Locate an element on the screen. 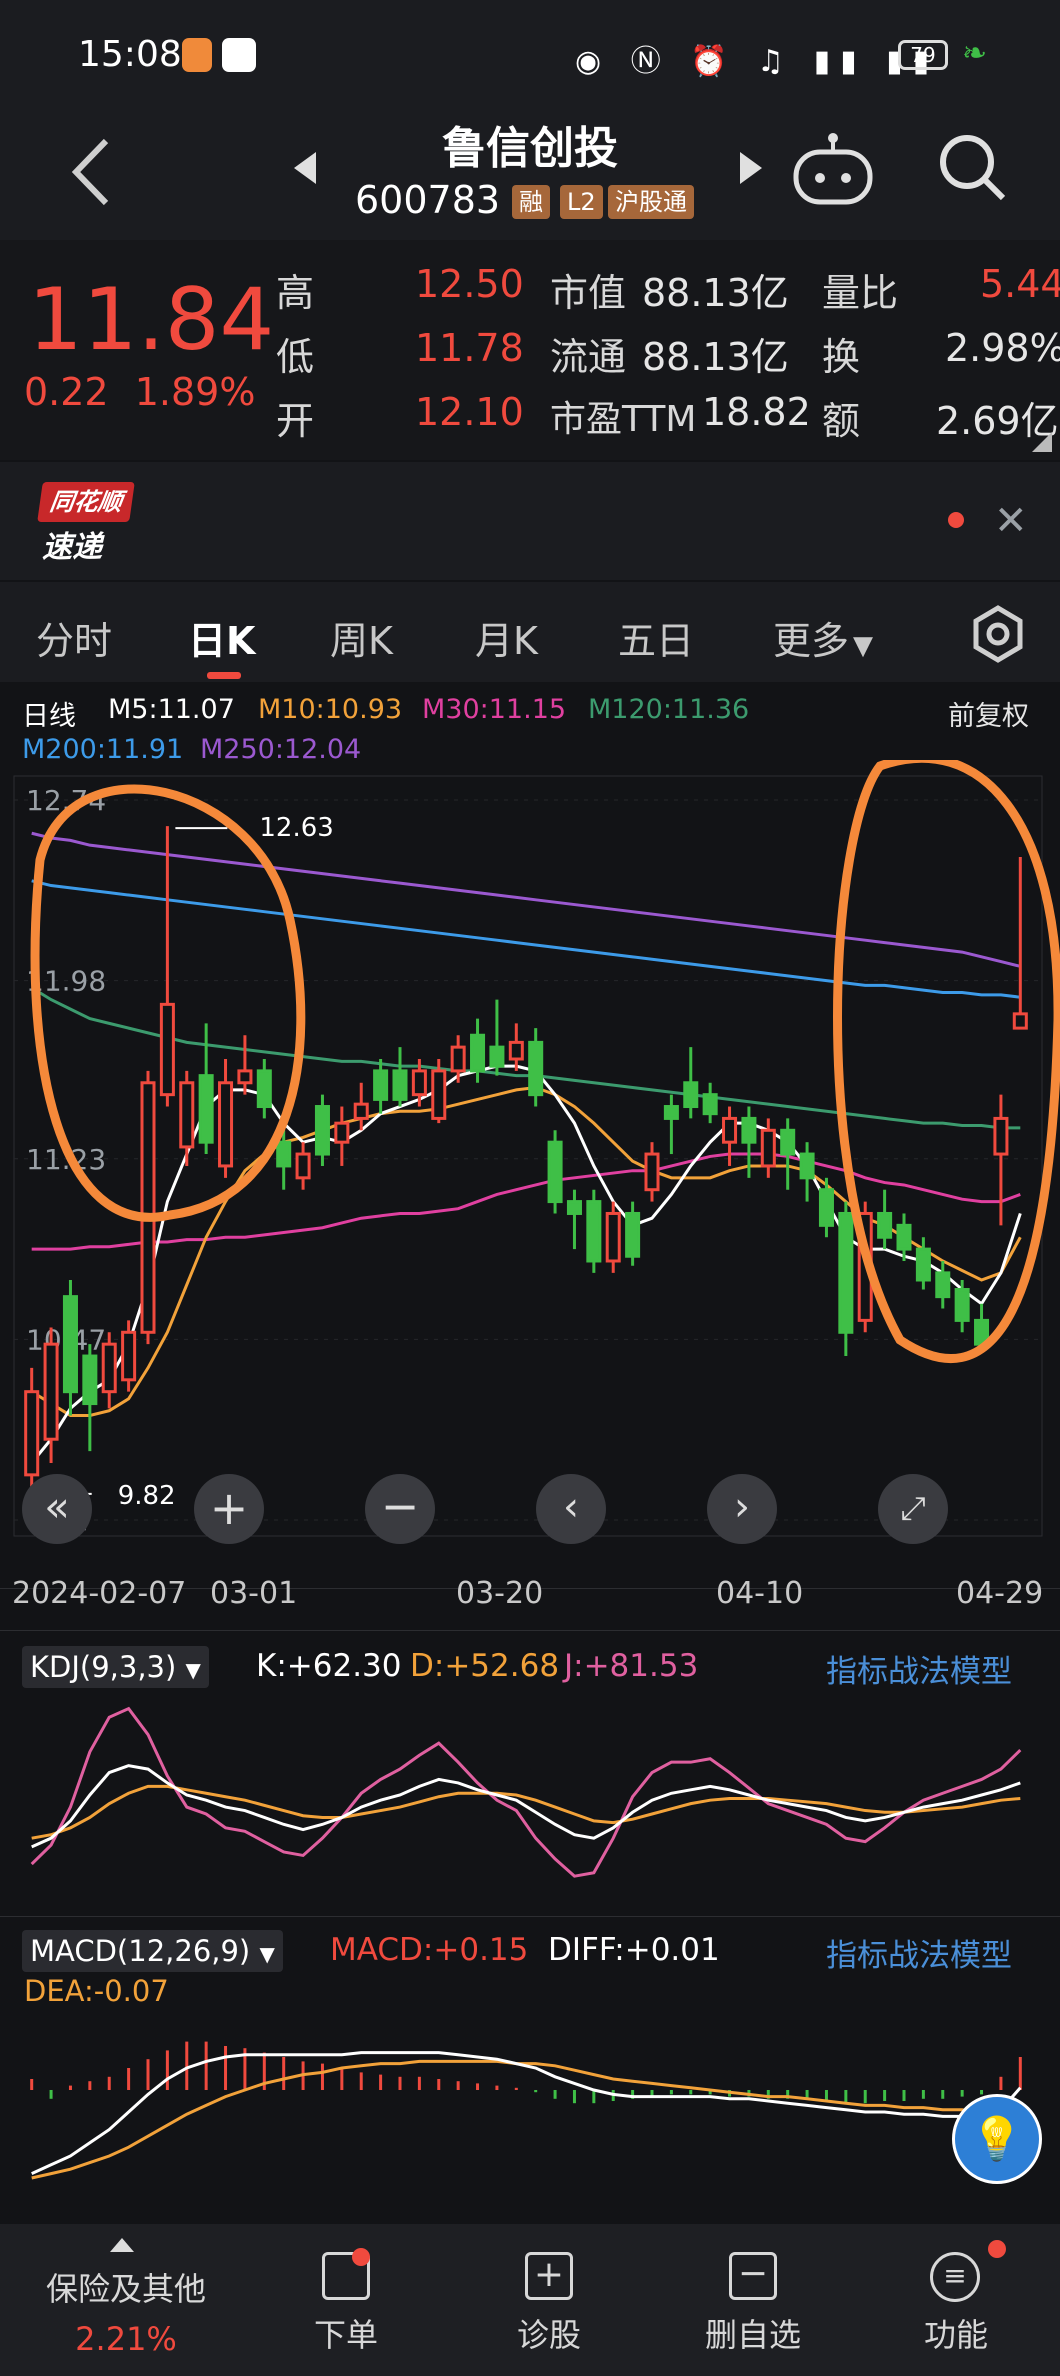 The width and height of the screenshot is (1060, 2376). expand-up-icon is located at coordinates (122, 2245).